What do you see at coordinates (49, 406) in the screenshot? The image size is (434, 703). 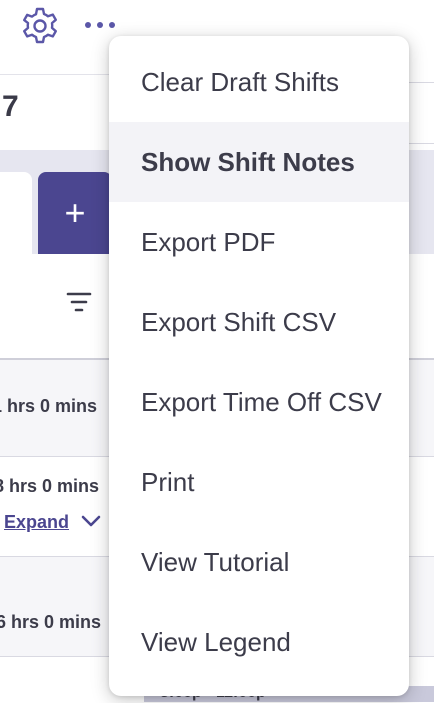 I see `row-hours-total: 1 hrs 0 mins` at bounding box center [49, 406].